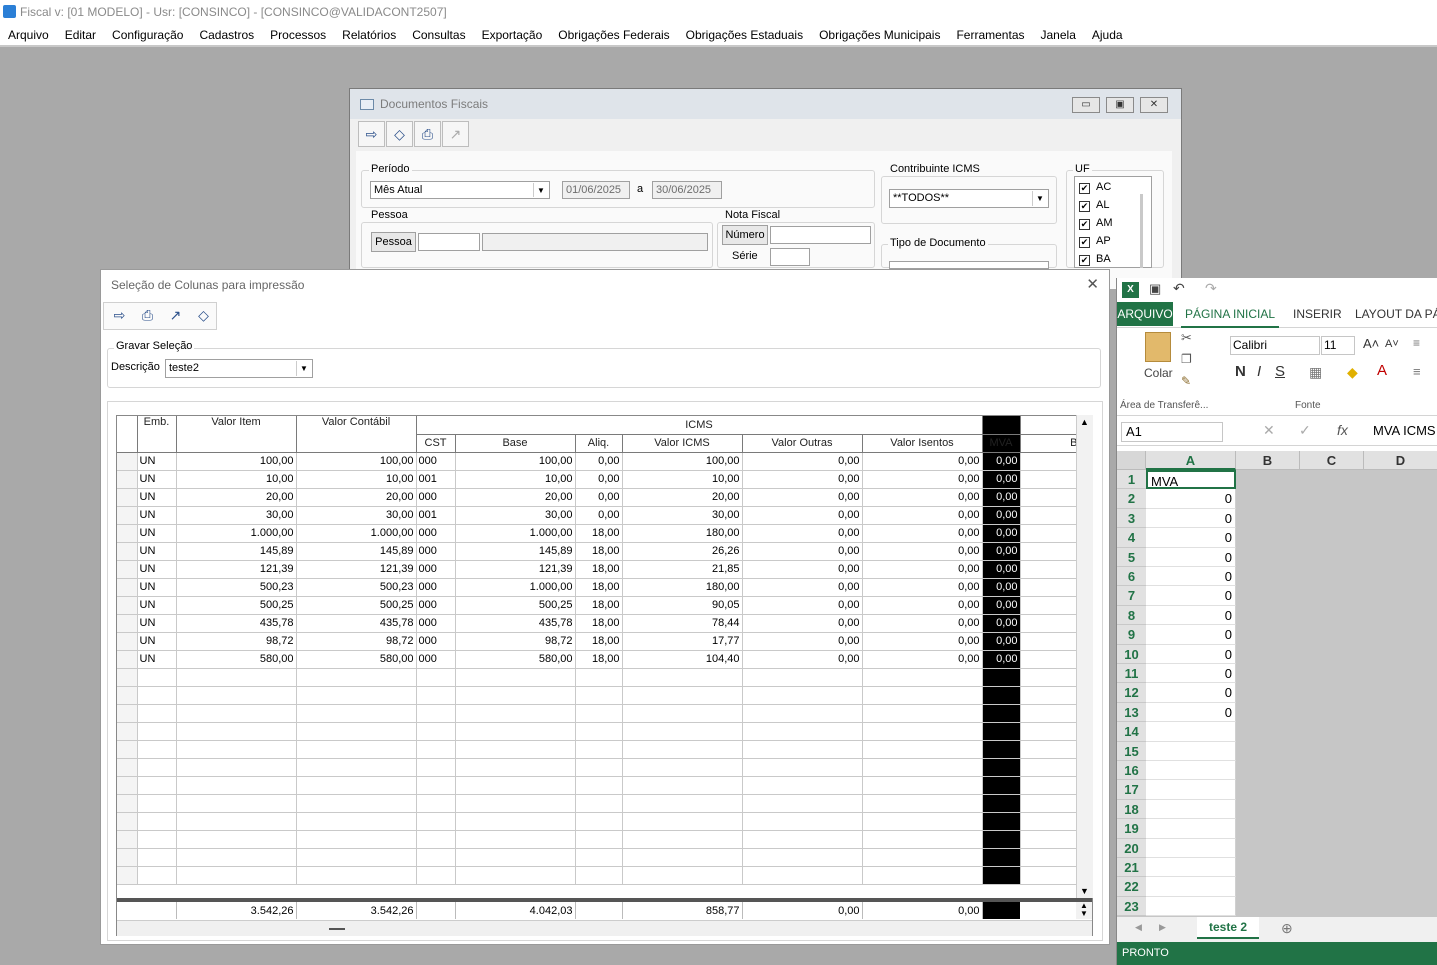 The width and height of the screenshot is (1437, 965). I want to click on scroll-thumb, so click(337, 929).